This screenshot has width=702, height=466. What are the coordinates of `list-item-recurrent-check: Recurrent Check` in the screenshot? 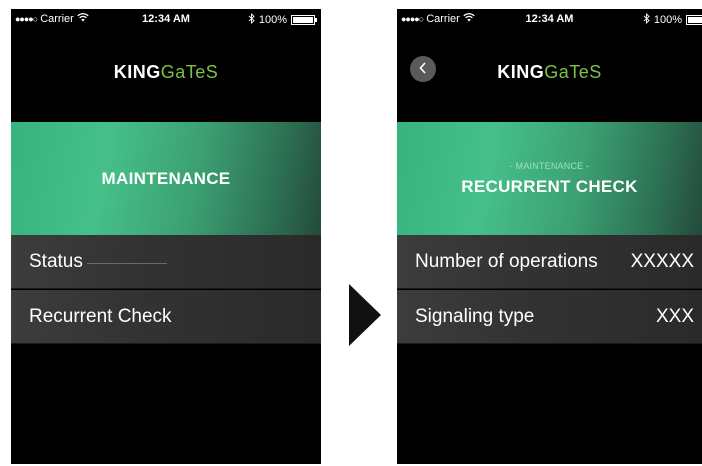 It's located at (166, 317).